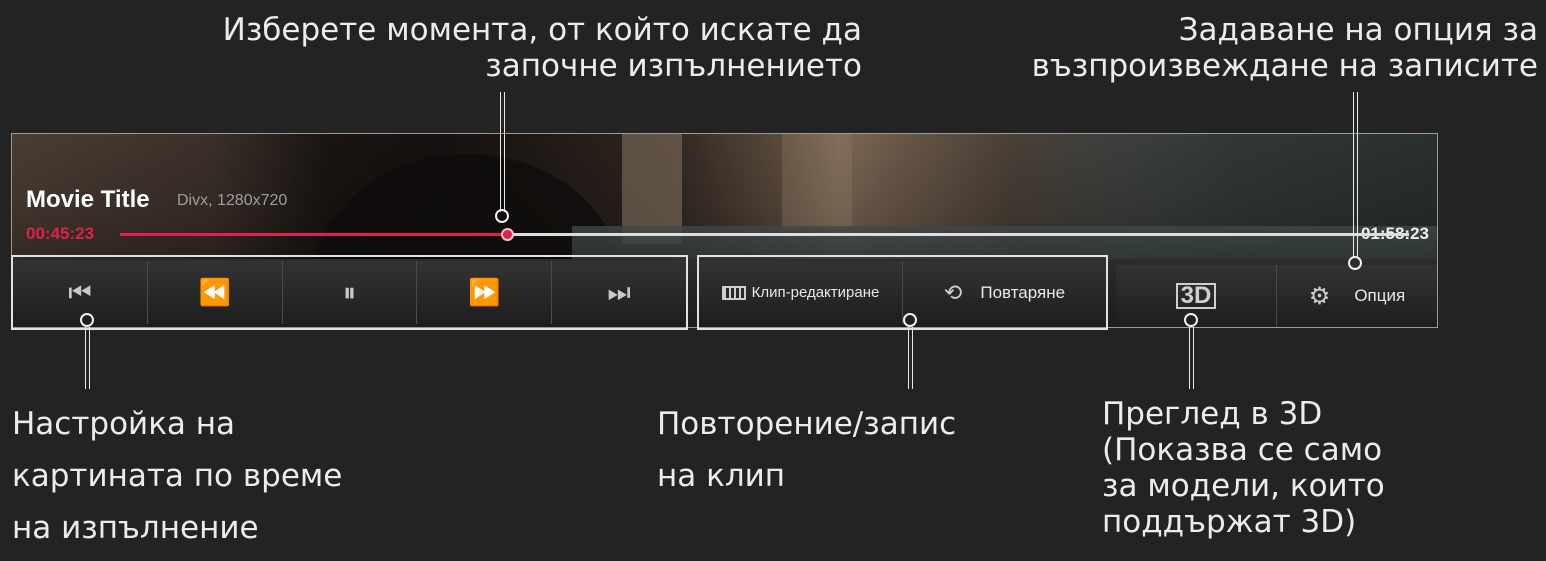  I want to click on skip-previous-icon: ⏮, so click(80, 291).